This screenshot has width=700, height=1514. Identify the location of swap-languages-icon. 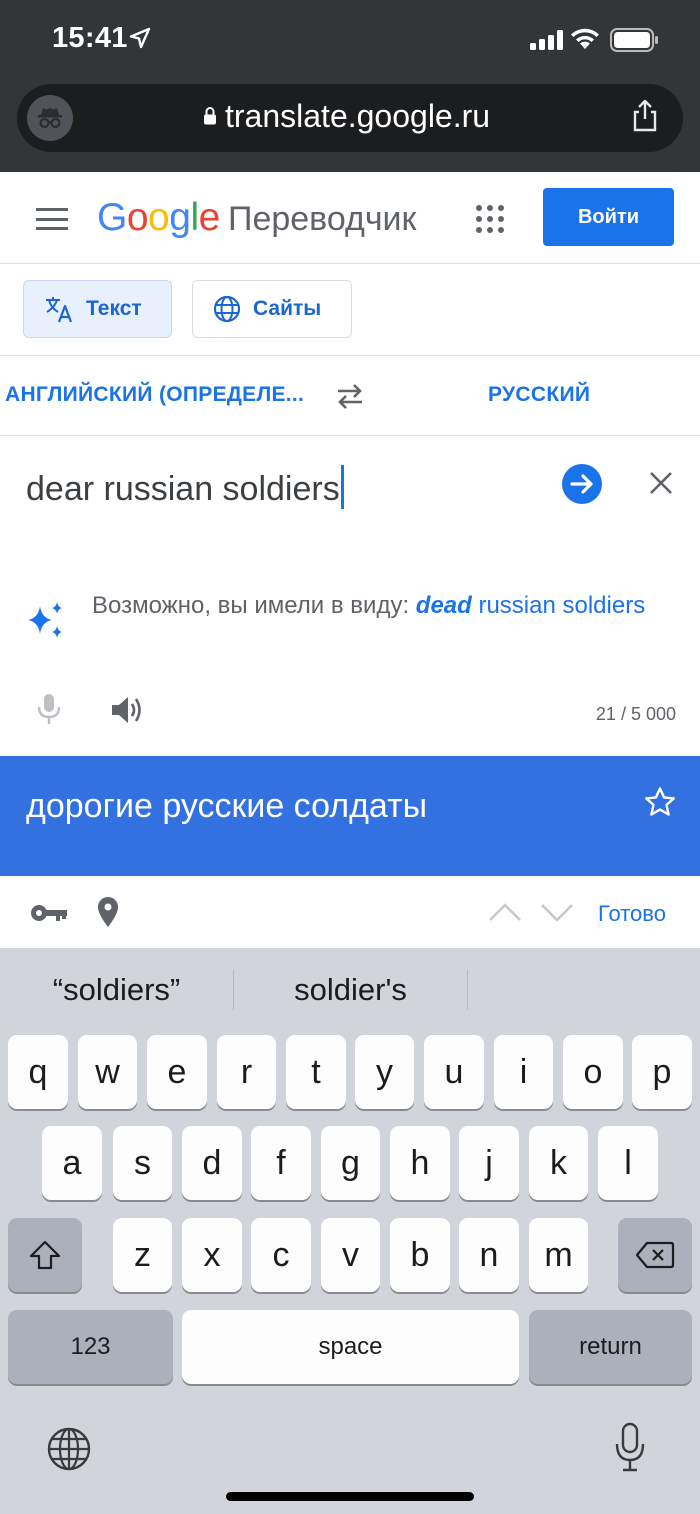
(350, 396).